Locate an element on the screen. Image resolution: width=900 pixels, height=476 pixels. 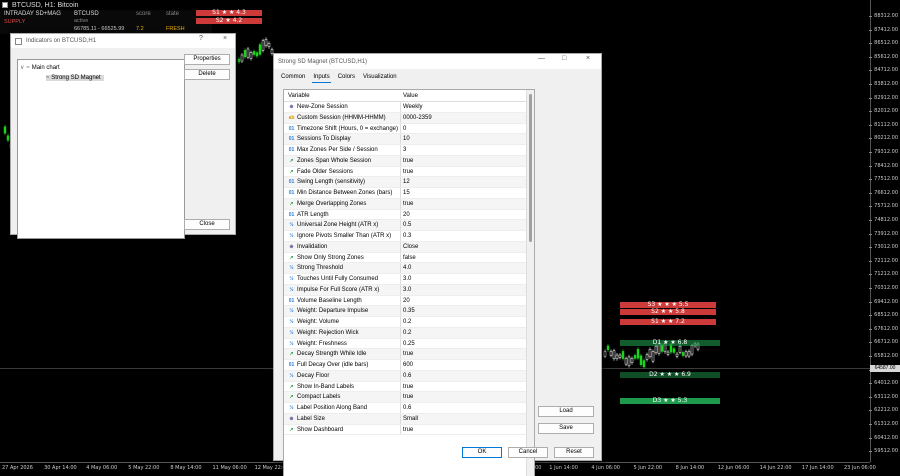
tab-visualization: Visualization is located at coordinates (380, 78).